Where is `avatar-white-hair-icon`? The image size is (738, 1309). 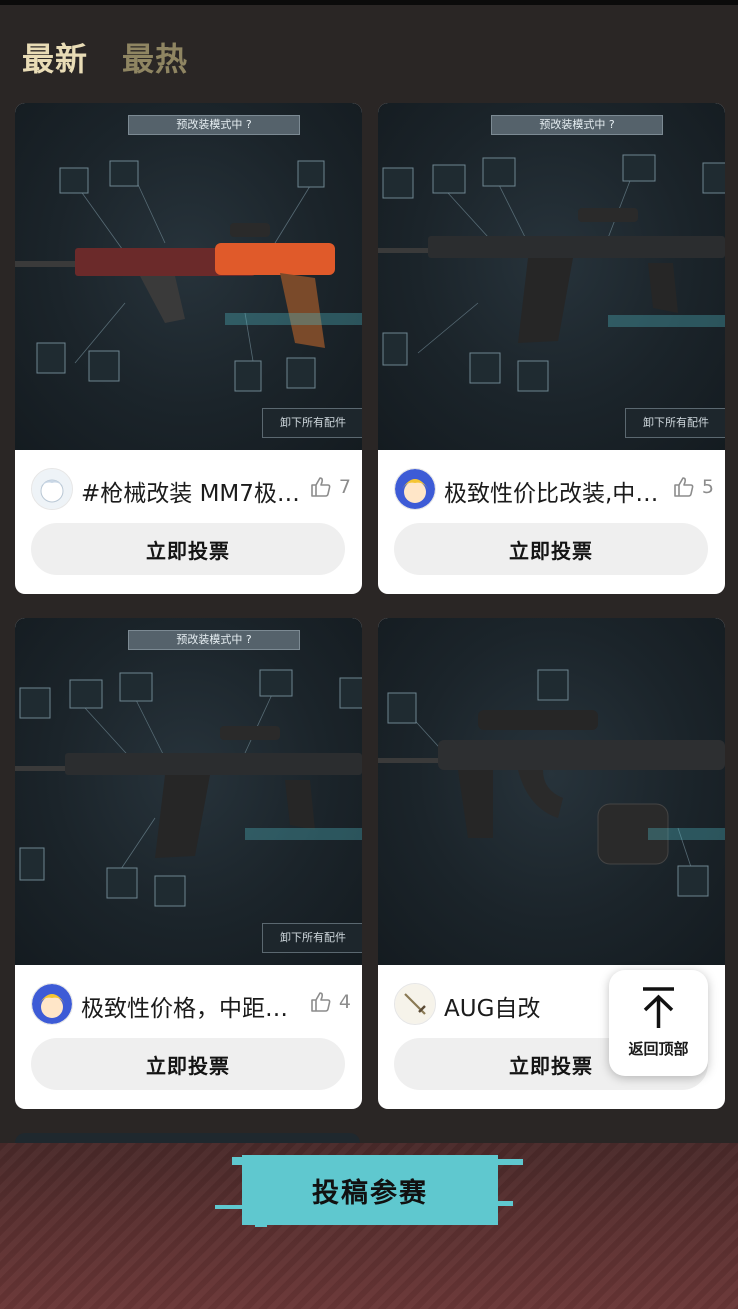 avatar-white-hair-icon is located at coordinates (52, 489).